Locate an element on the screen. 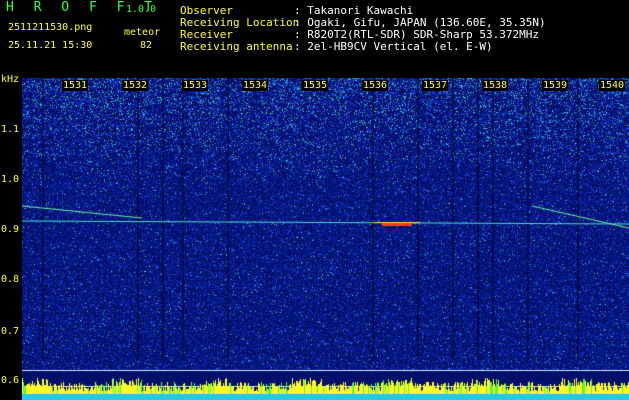  meteor-label: meteor is located at coordinates (142, 32).